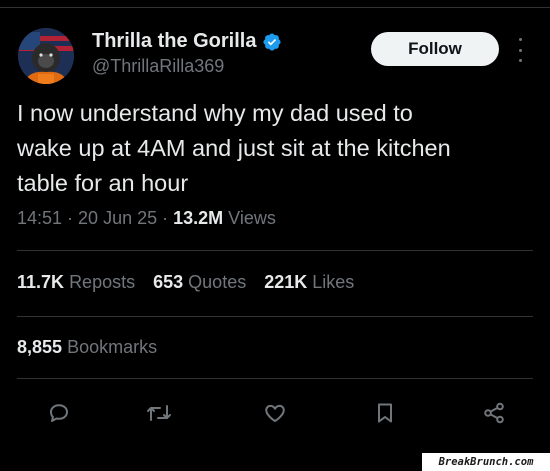 This screenshot has width=550, height=471. What do you see at coordinates (174, 41) in the screenshot?
I see `display-name-text: Thrilla the Gorilla` at bounding box center [174, 41].